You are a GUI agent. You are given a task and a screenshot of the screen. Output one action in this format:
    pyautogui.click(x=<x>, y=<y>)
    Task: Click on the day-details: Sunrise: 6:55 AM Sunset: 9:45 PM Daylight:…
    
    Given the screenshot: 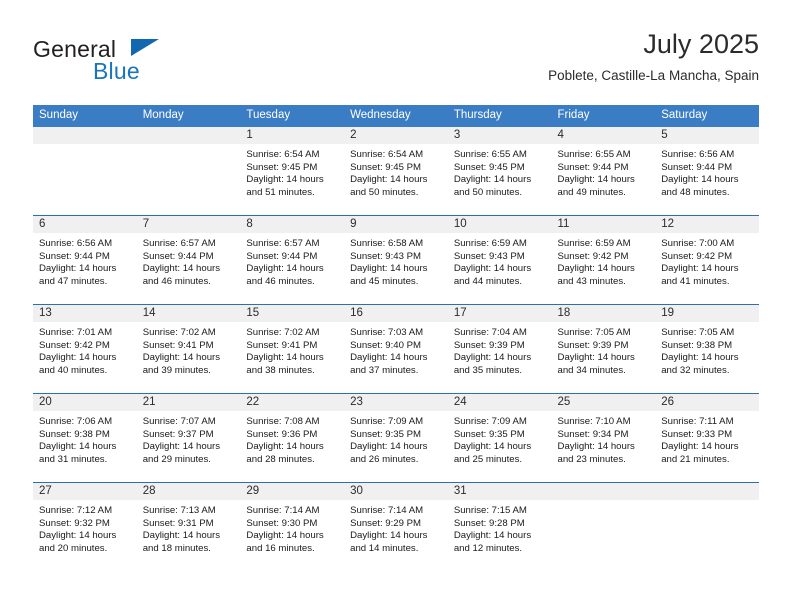 What is the action you would take?
    pyautogui.click(x=500, y=171)
    